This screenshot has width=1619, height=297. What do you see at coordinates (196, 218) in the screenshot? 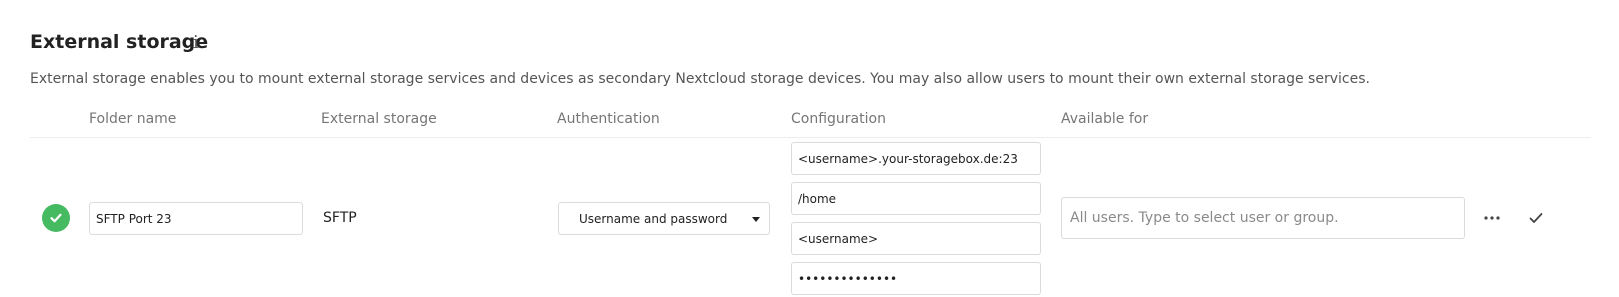
I see `folder-name-input` at bounding box center [196, 218].